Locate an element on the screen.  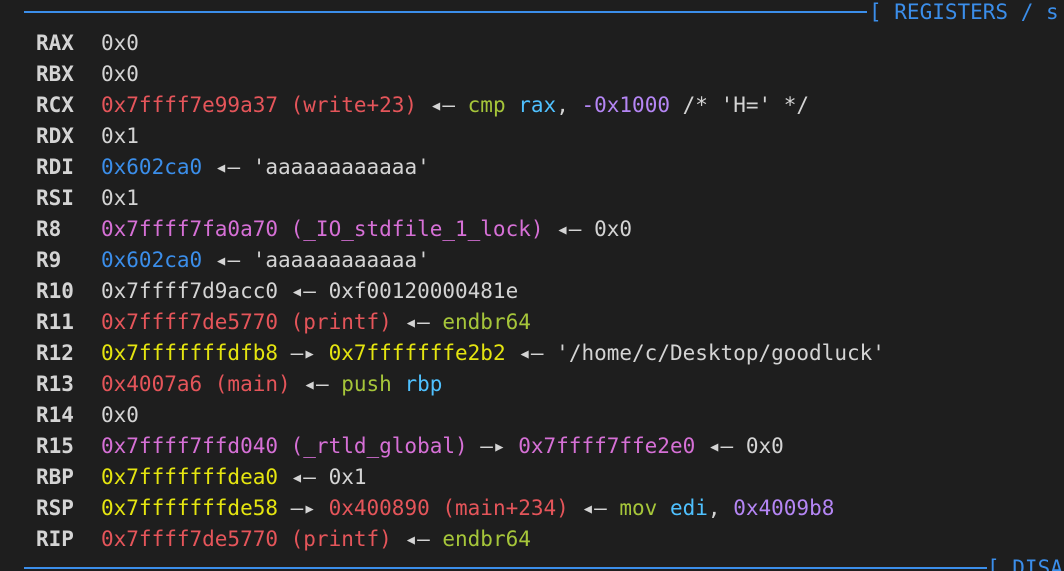
value-segment: 0x7ffff7d9acc0 ◂— 0xf00120000481e is located at coordinates (310, 291).